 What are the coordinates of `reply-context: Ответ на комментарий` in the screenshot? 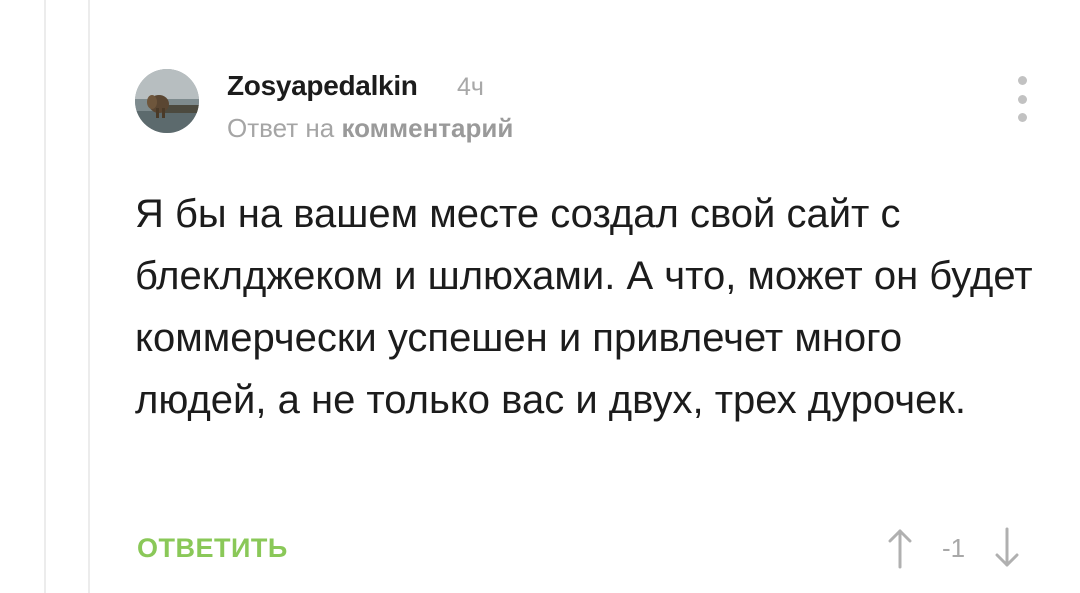 It's located at (370, 128).